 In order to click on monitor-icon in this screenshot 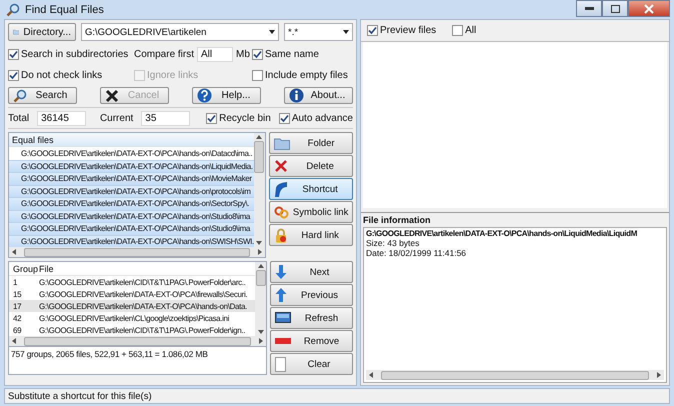, I will do `click(283, 318)`.